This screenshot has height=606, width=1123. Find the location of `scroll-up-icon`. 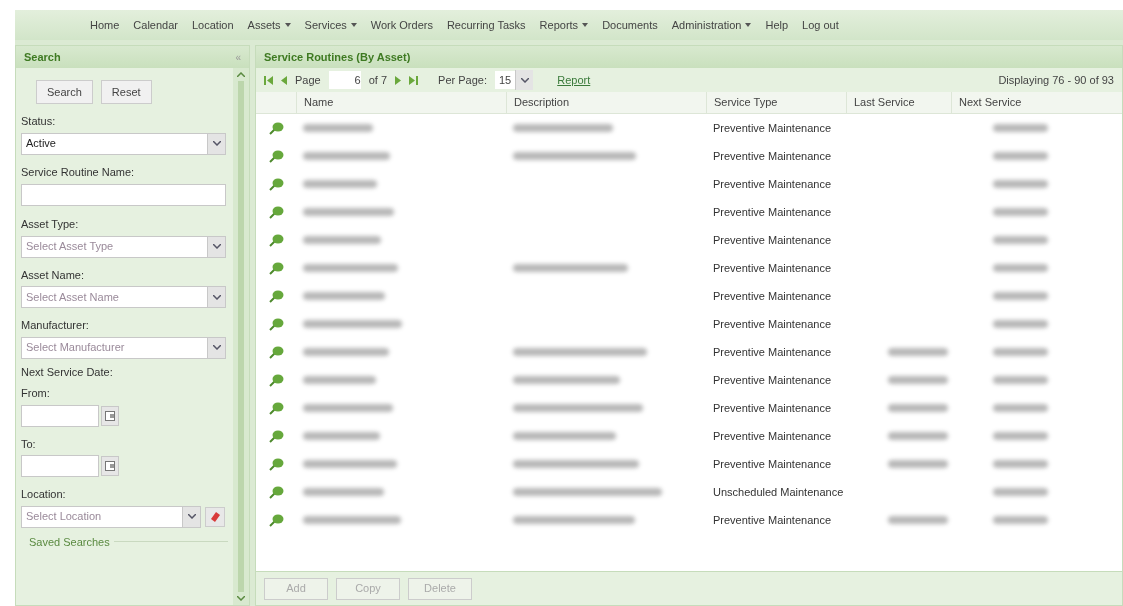

scroll-up-icon is located at coordinates (241, 74).